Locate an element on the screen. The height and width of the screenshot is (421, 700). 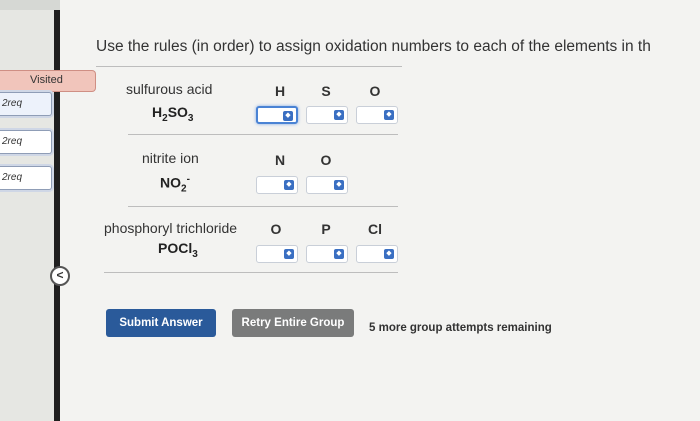
oxidation-select-h: ◆ is located at coordinates (277, 115).